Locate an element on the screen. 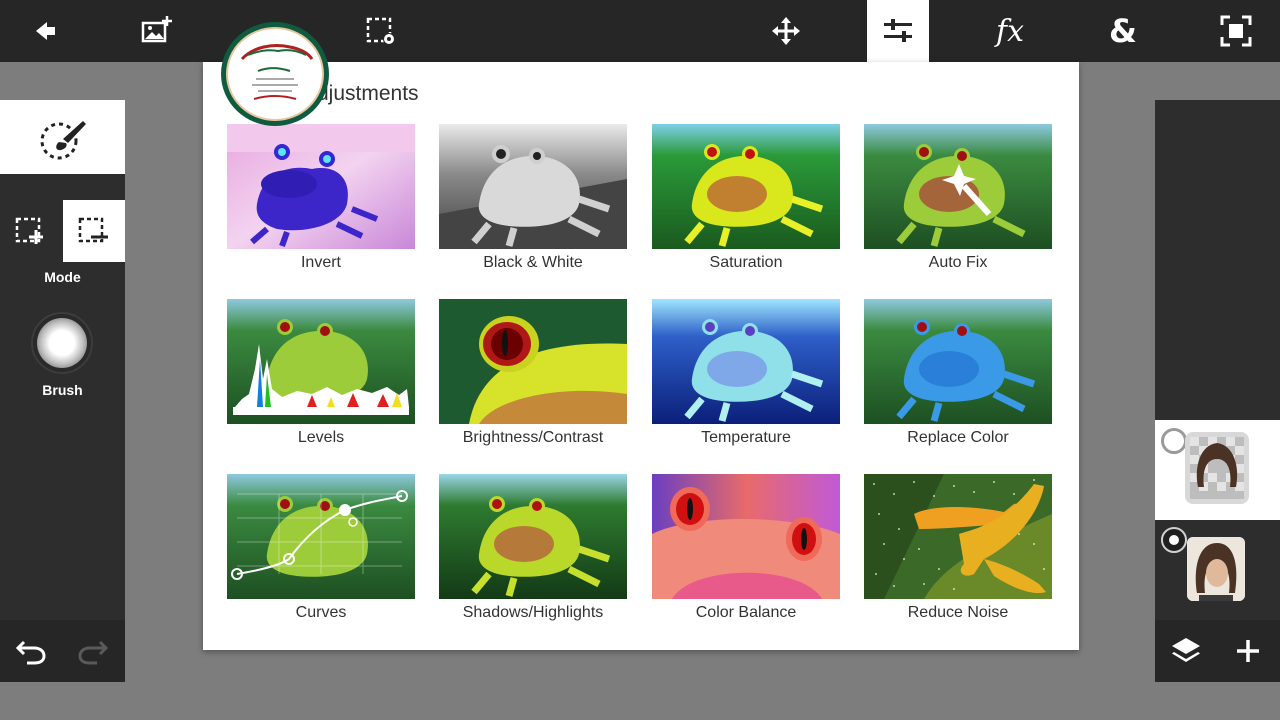 The image size is (1280, 720). arrow-left-icon is located at coordinates (45, 31).